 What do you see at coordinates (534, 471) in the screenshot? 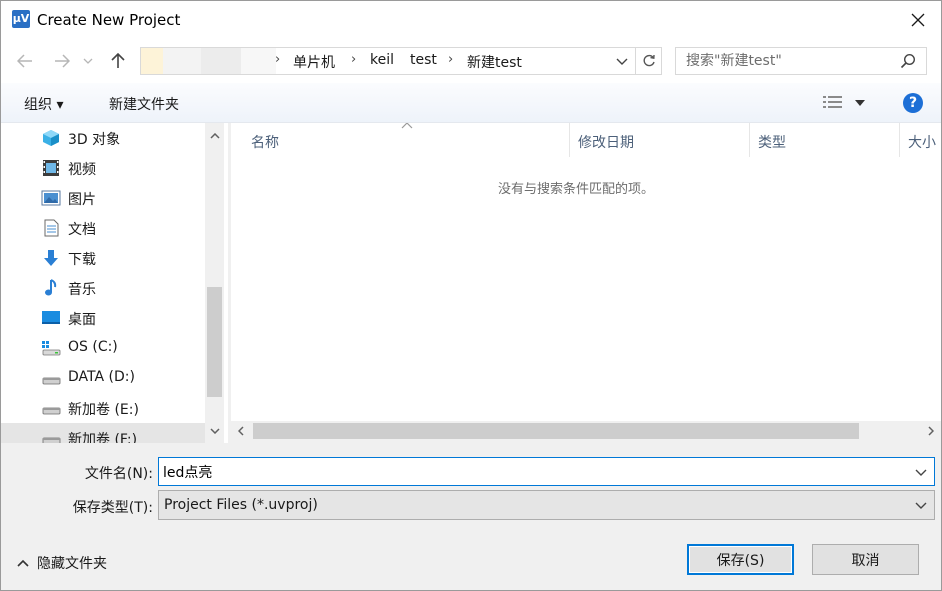
I see `filename-input` at bounding box center [534, 471].